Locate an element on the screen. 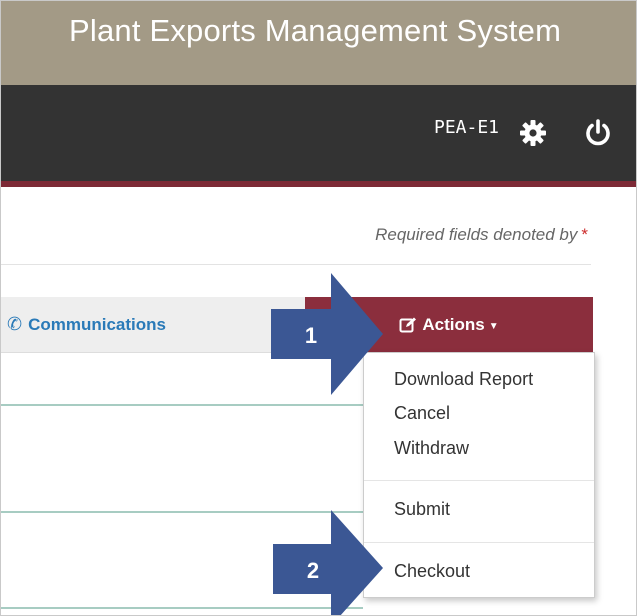  callout-number-1: 1 is located at coordinates (311, 335).